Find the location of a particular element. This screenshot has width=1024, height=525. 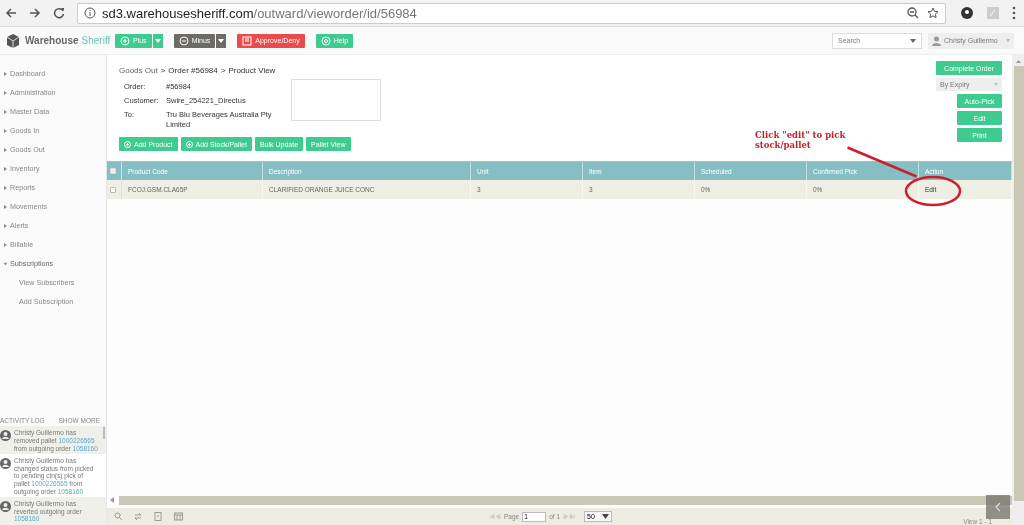

highlight-ellipse is located at coordinates (933, 191).